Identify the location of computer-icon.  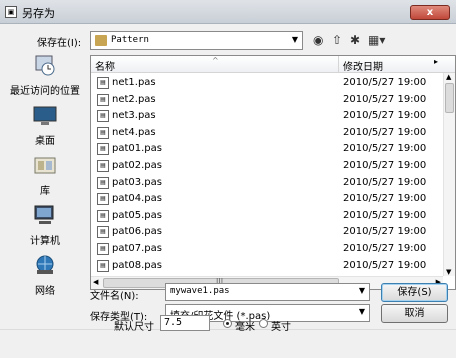
(44, 214).